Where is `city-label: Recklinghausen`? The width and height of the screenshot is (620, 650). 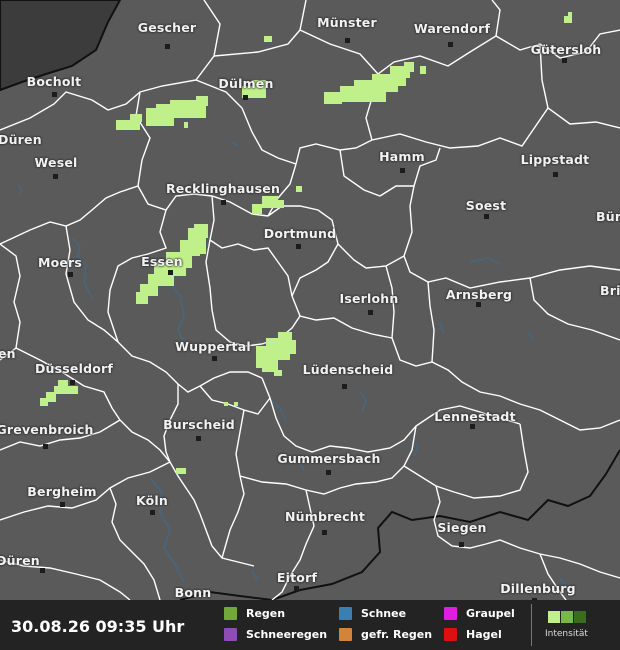 city-label: Recklinghausen is located at coordinates (223, 188).